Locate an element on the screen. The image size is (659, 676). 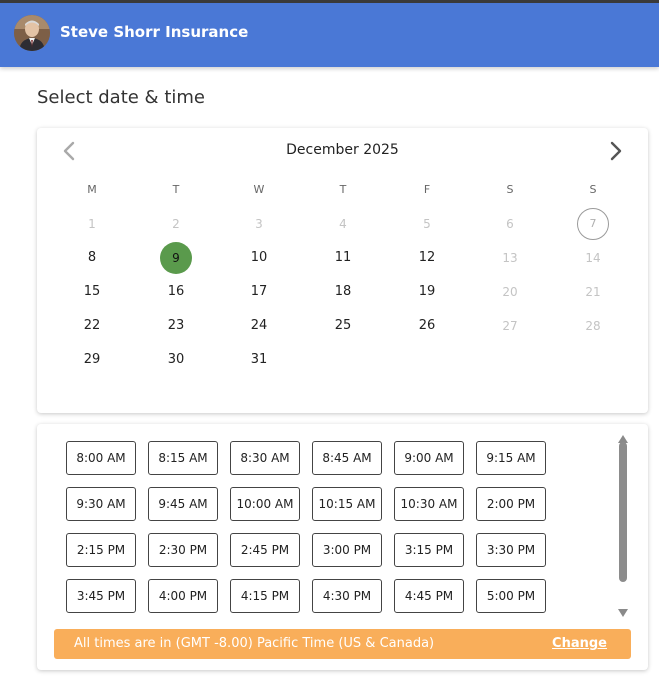
weekday-label: M is located at coordinates (92, 189).